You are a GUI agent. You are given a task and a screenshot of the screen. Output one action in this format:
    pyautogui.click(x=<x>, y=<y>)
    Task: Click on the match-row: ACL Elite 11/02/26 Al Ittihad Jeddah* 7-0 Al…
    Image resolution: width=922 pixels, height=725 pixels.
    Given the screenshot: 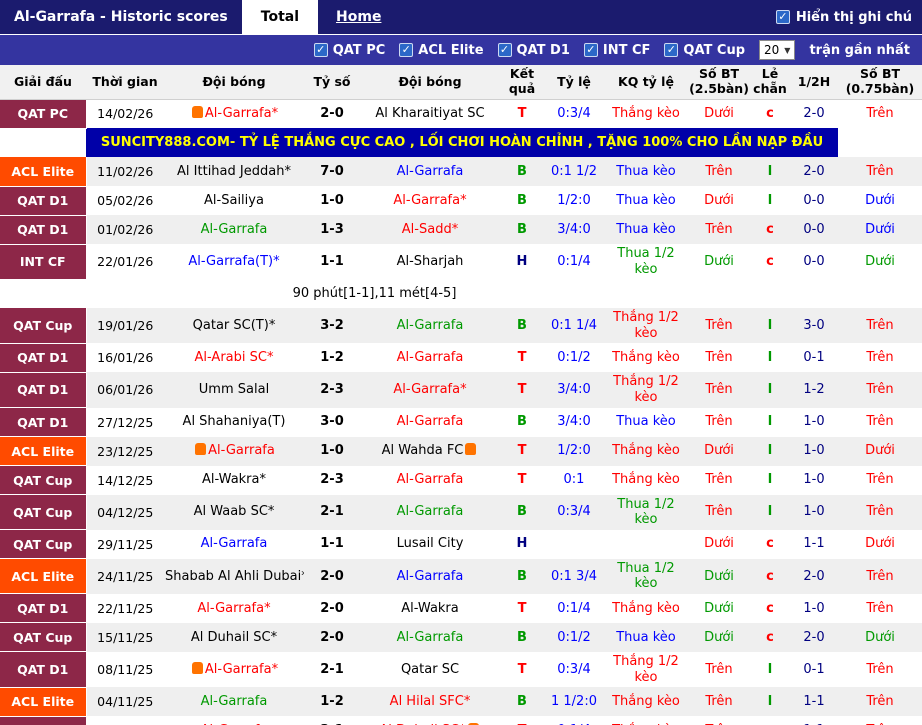 What is the action you would take?
    pyautogui.click(x=461, y=172)
    